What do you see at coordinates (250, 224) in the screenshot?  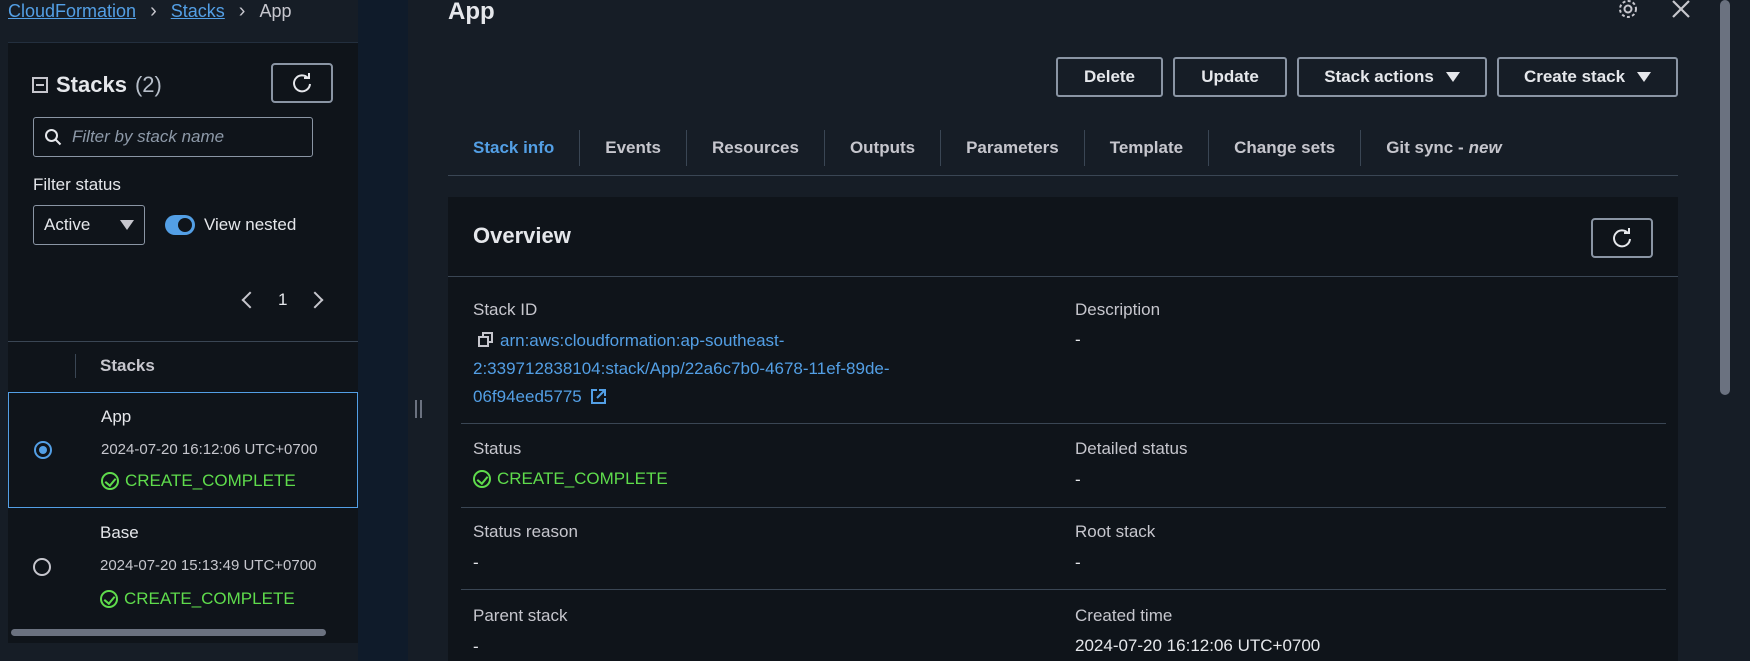 I see `view-nested-label: View nested` at bounding box center [250, 224].